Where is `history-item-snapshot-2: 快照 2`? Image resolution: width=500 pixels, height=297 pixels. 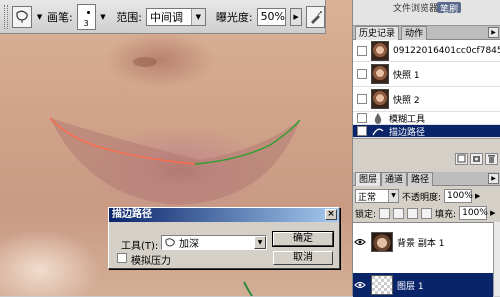
history-item-snapshot-2: 快照 2 is located at coordinates (426, 99).